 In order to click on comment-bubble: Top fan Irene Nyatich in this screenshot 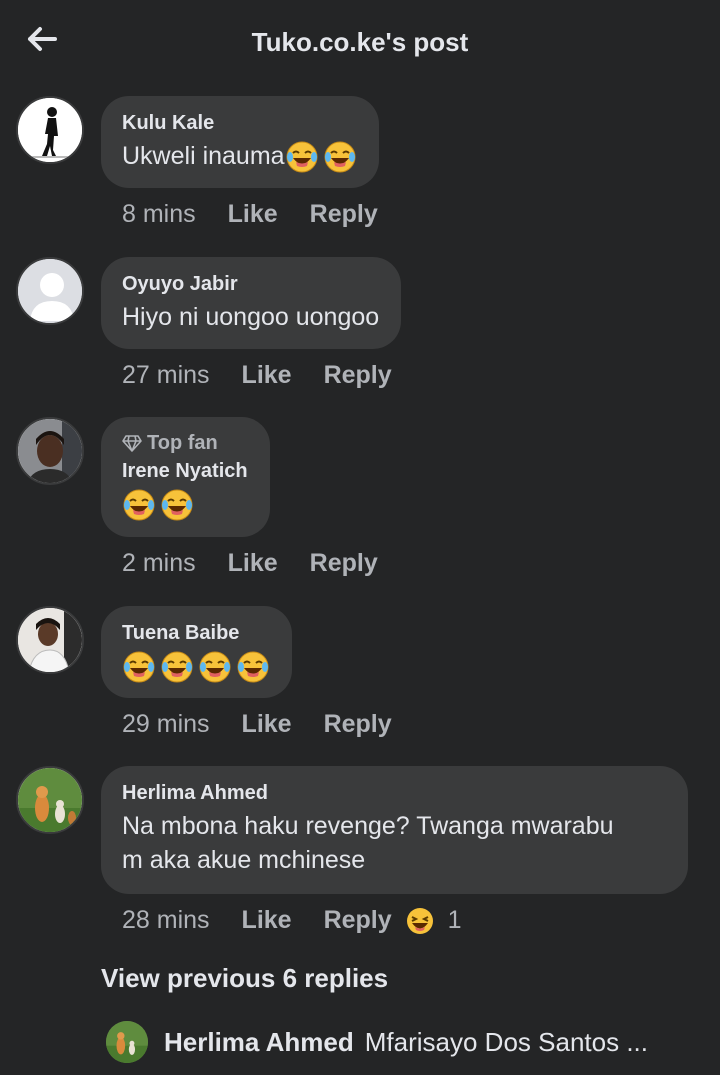, I will do `click(185, 477)`.